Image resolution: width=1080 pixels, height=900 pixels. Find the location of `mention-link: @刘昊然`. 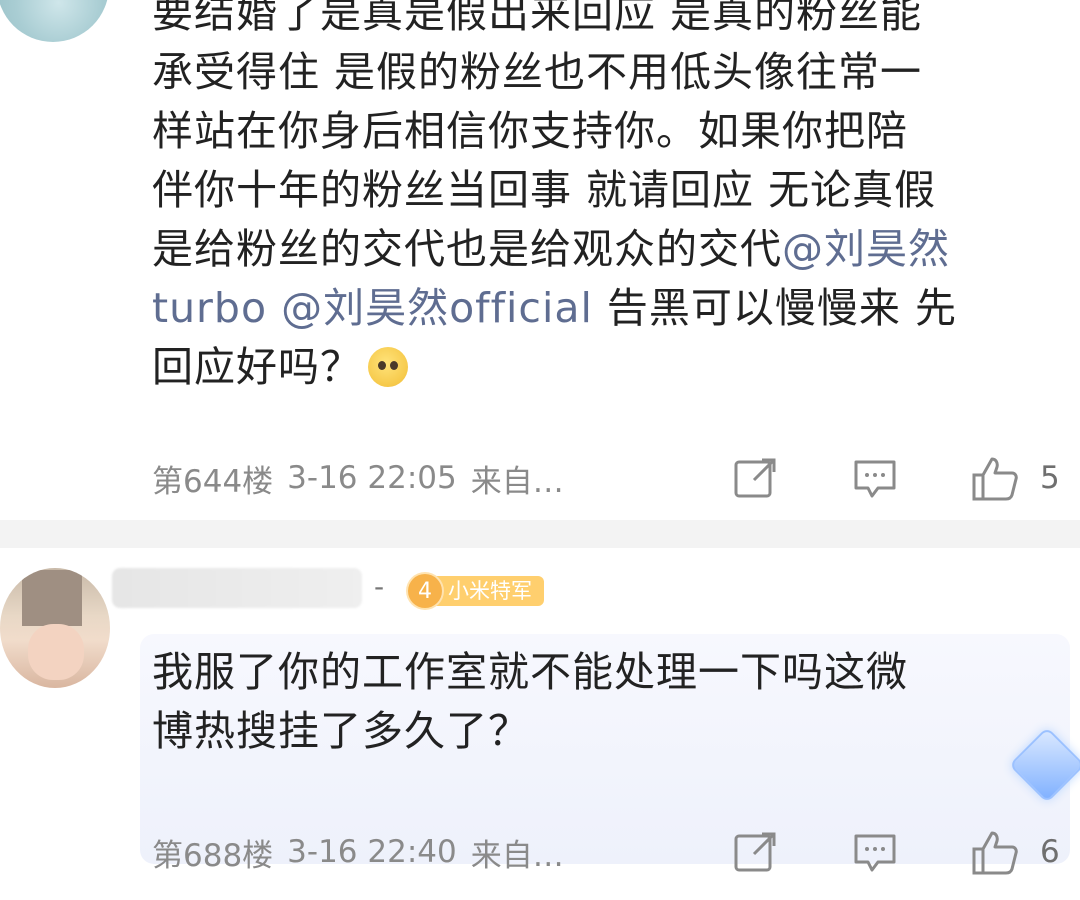

mention-link: @刘昊然 is located at coordinates (866, 249).